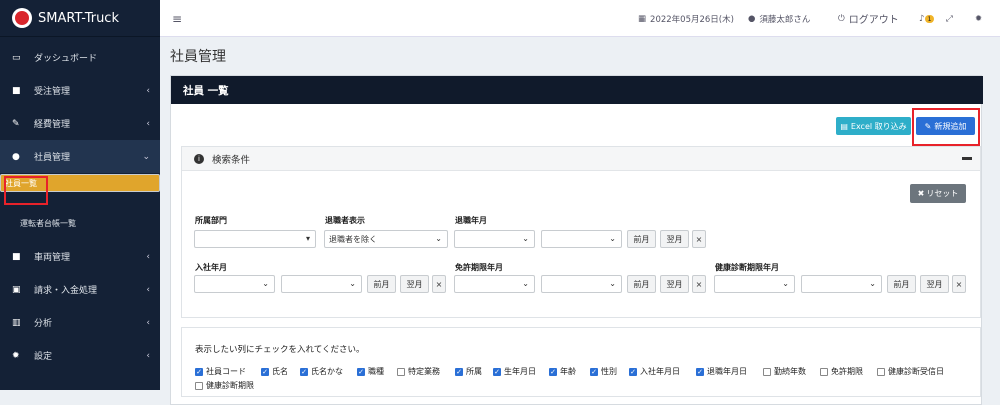 The width and height of the screenshot is (1000, 405). Describe the element at coordinates (230, 385) in the screenshot. I see `checkbox-label: 健康診断期限` at that location.